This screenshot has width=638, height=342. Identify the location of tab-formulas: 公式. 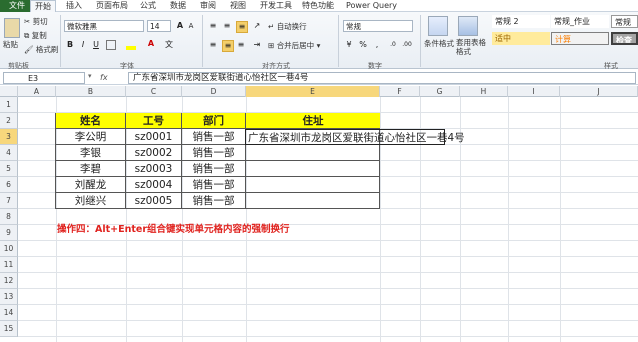
(148, 6).